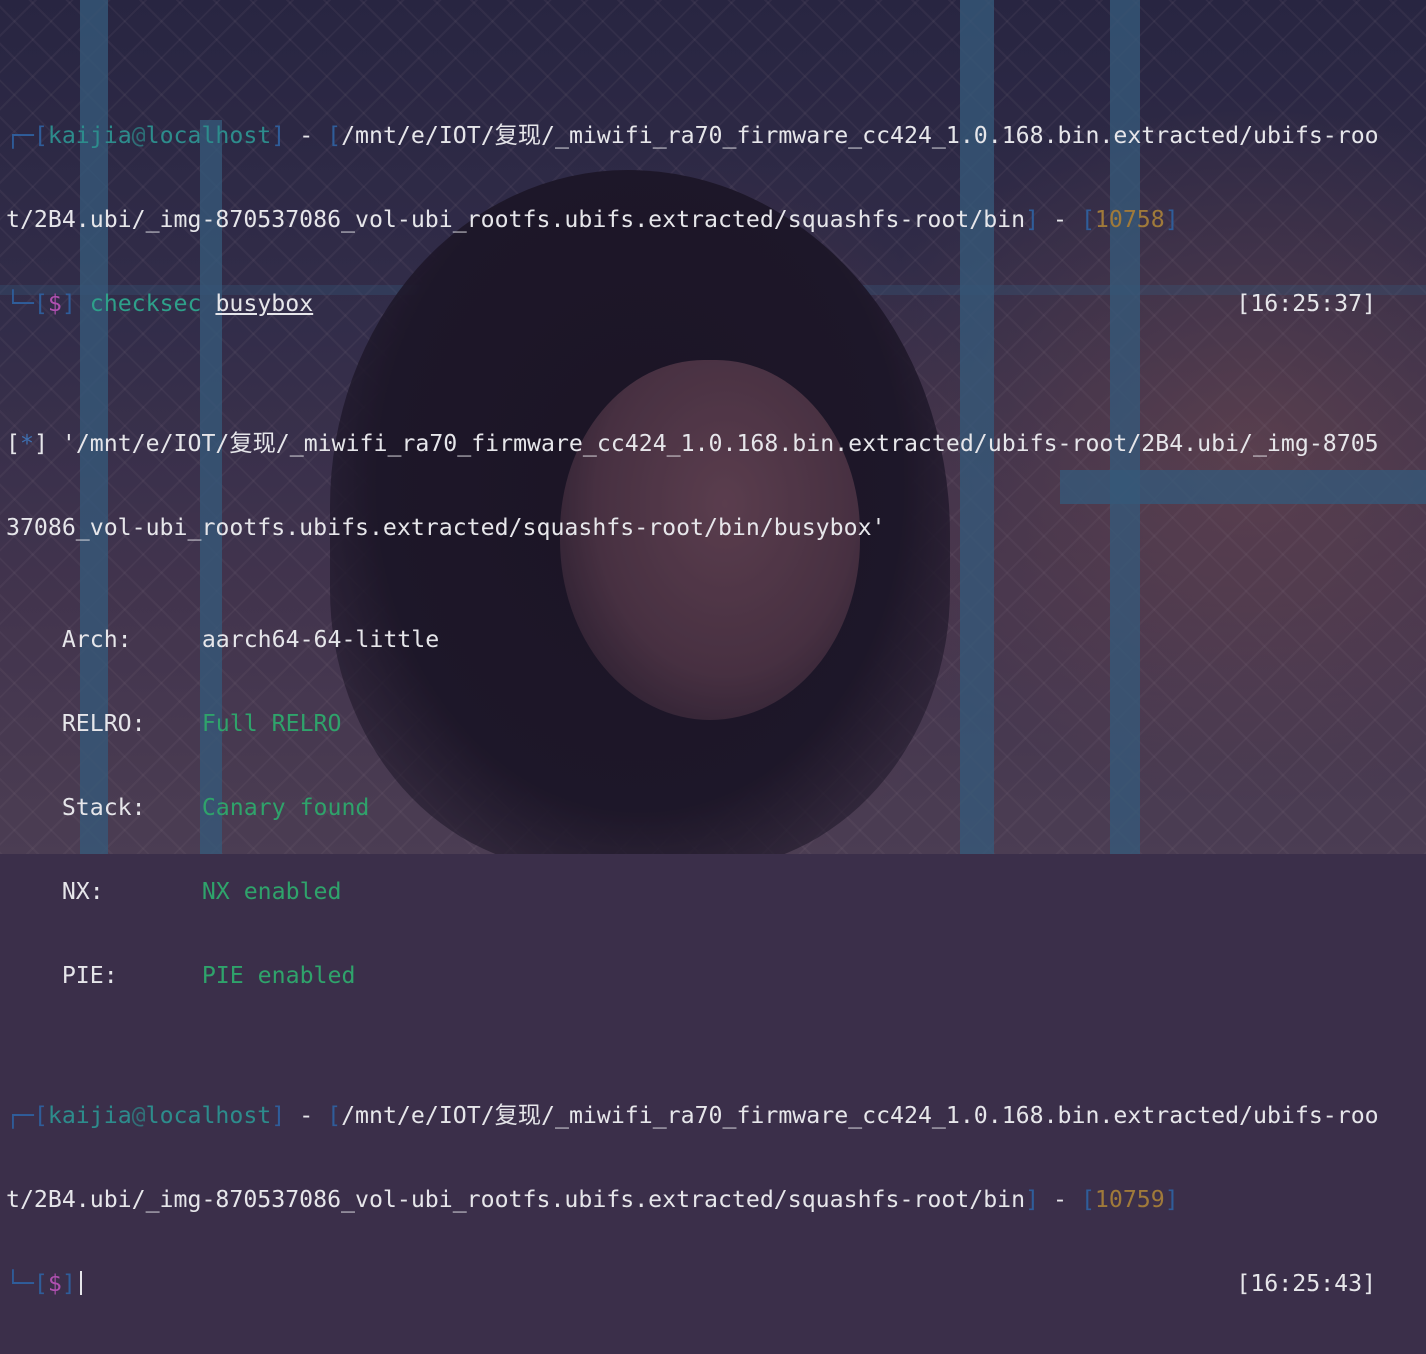 This screenshot has width=1426, height=1354. Describe the element at coordinates (285, 807) in the screenshot. I see `output-value: Canary found` at that location.